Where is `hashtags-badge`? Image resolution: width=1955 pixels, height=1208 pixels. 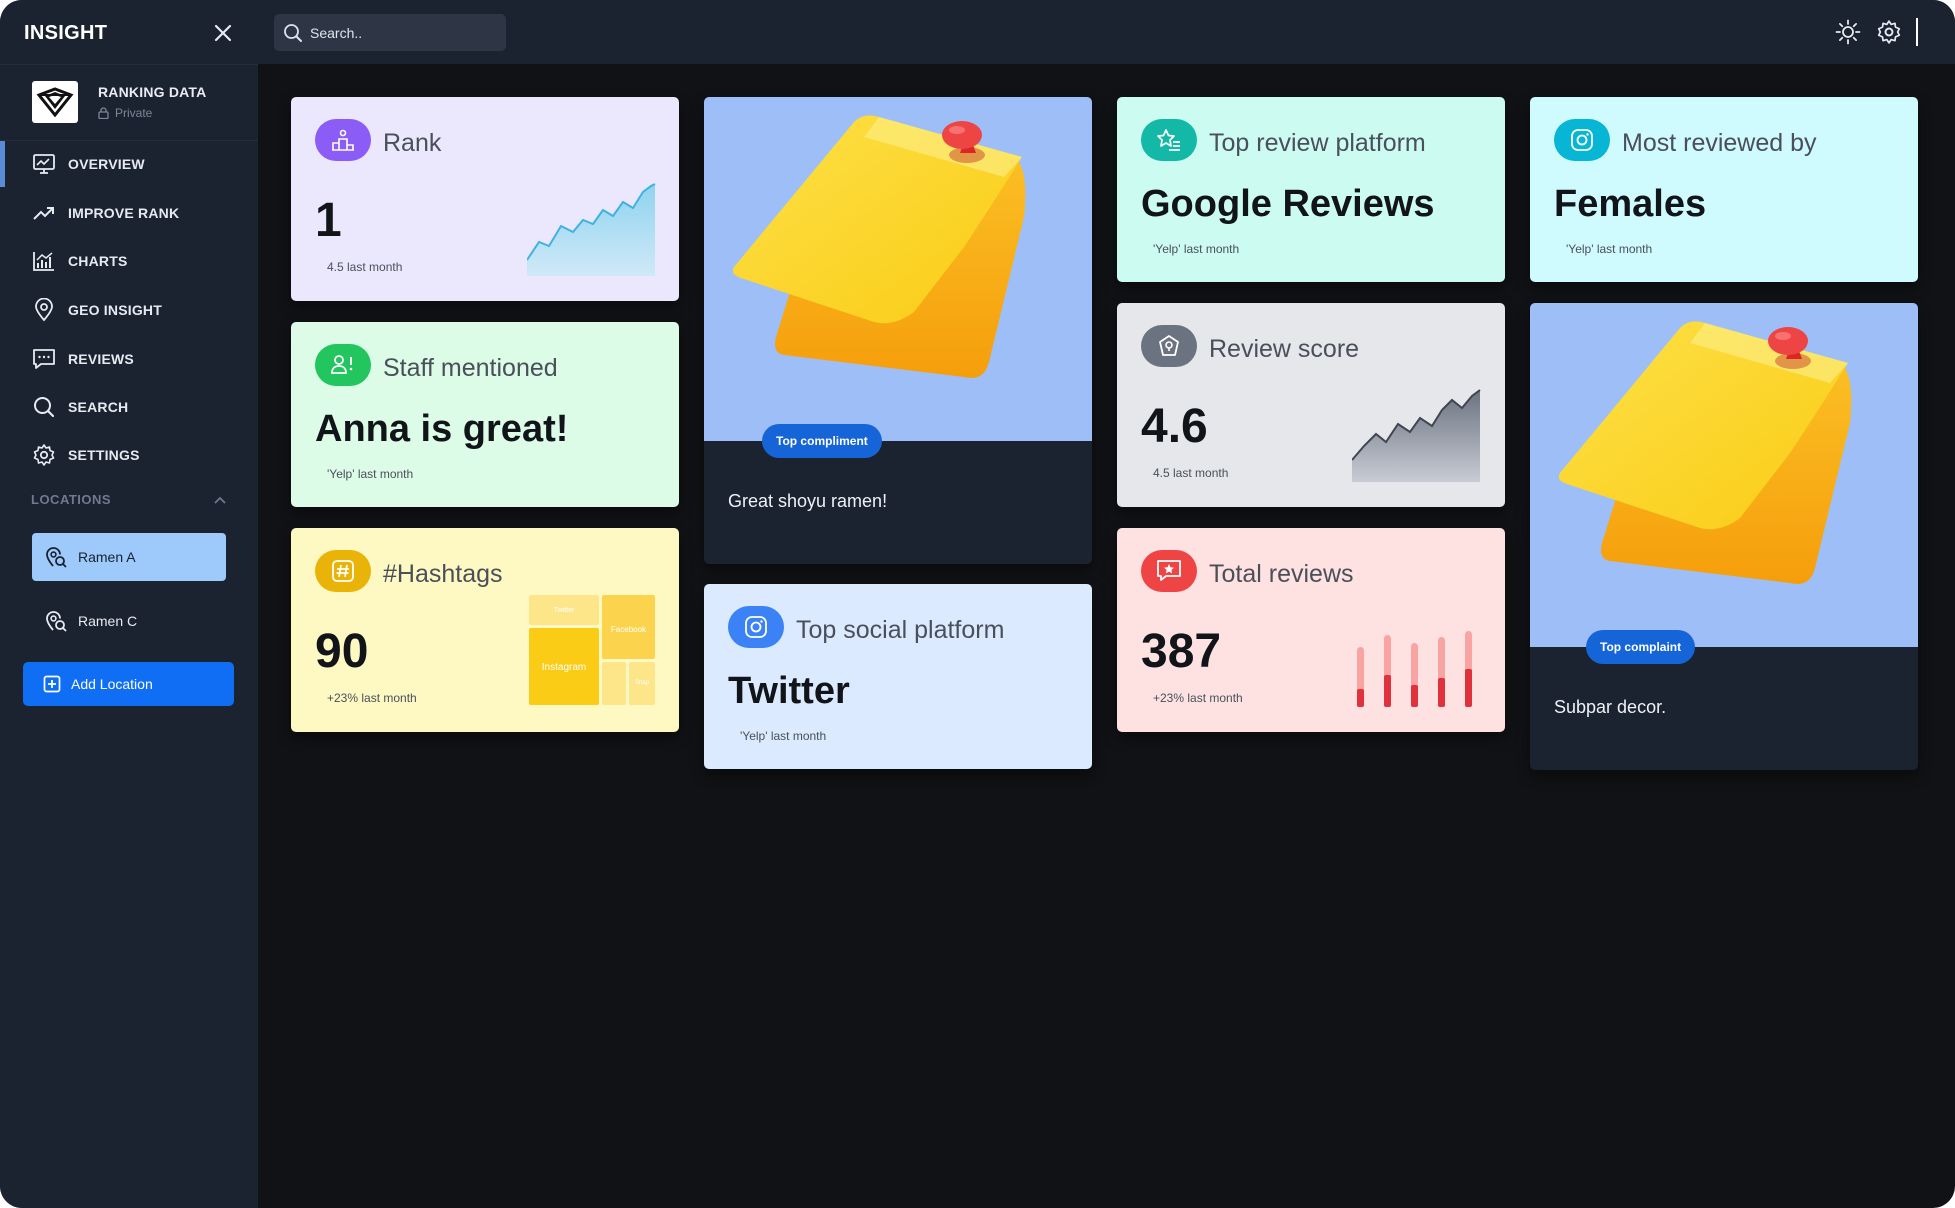 hashtags-badge is located at coordinates (343, 571).